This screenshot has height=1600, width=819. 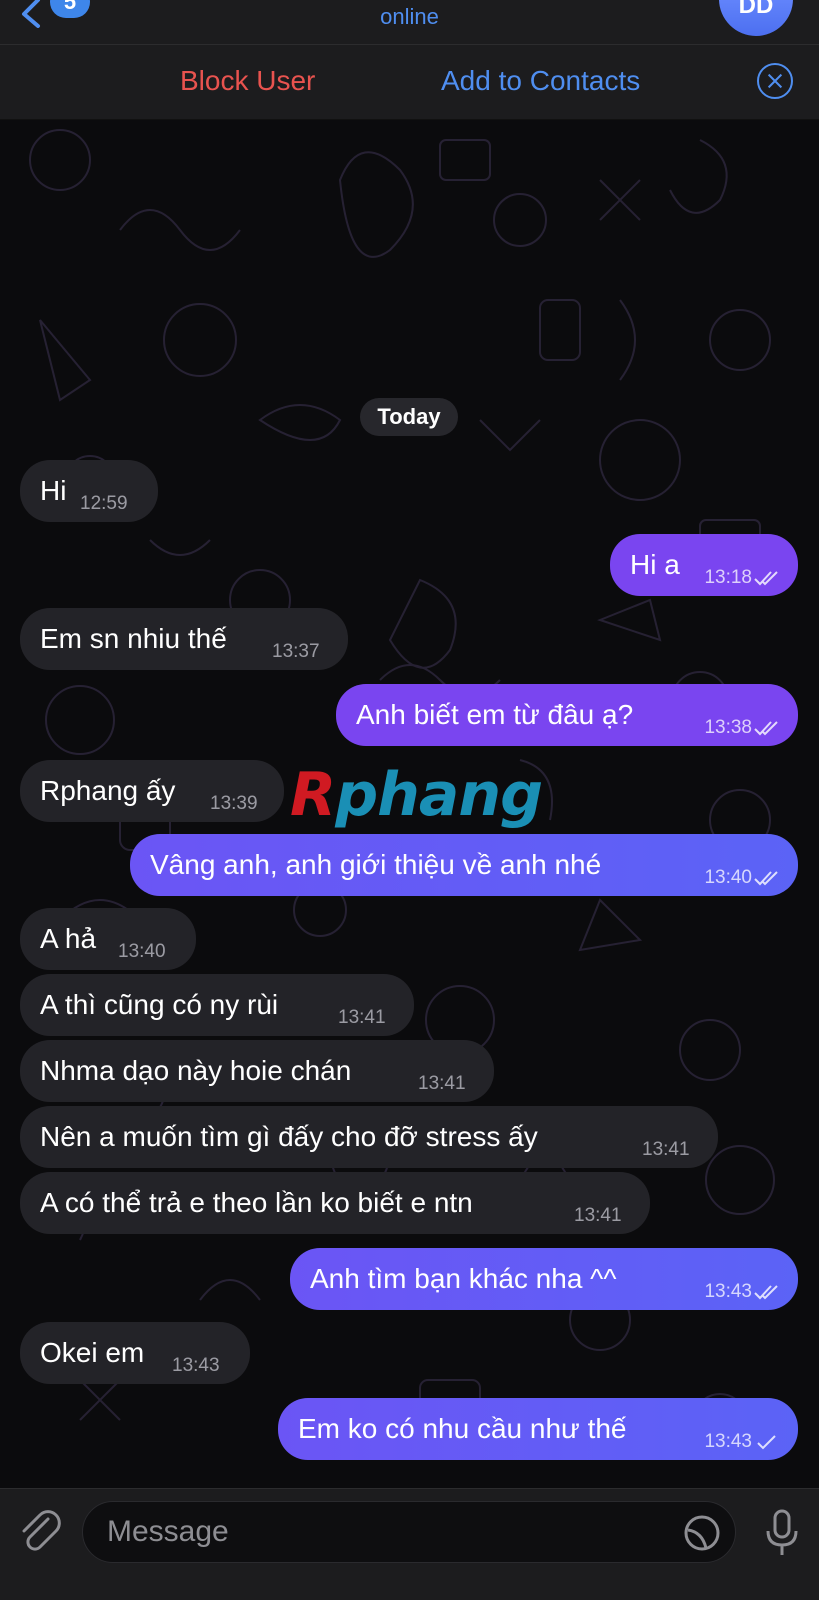 What do you see at coordinates (104, 503) in the screenshot?
I see `message-time: 12:59` at bounding box center [104, 503].